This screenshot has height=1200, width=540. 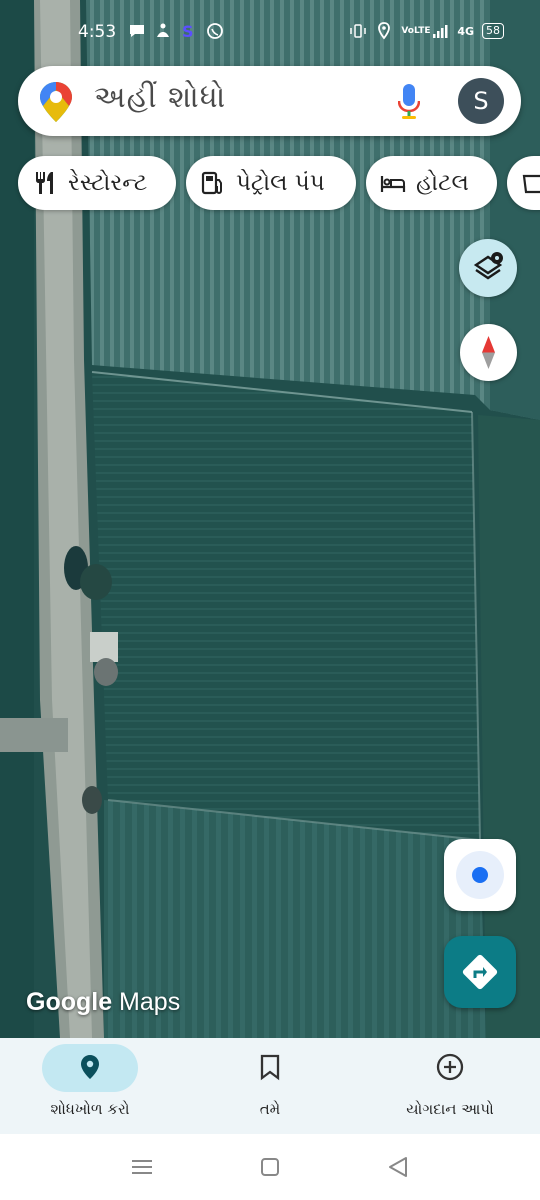 I want to click on nav-you: તમે, so click(x=270, y=1086).